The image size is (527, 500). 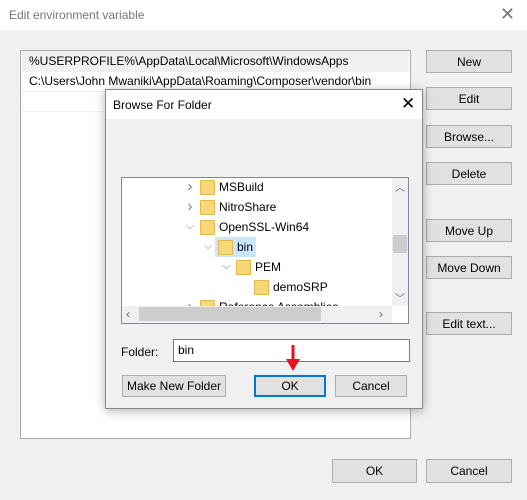 I want to click on tree-item: ⌵ OpenSSL-Win64, so click(x=257, y=227).